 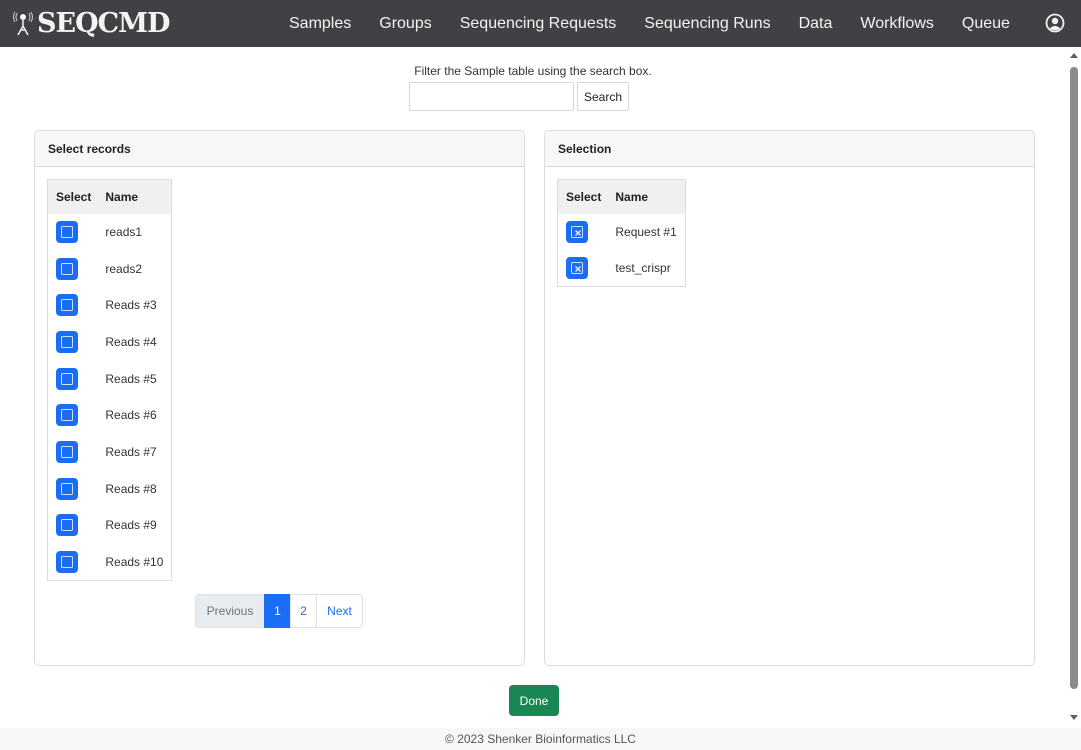 What do you see at coordinates (134, 561) in the screenshot?
I see `name-cell: Reads #10` at bounding box center [134, 561].